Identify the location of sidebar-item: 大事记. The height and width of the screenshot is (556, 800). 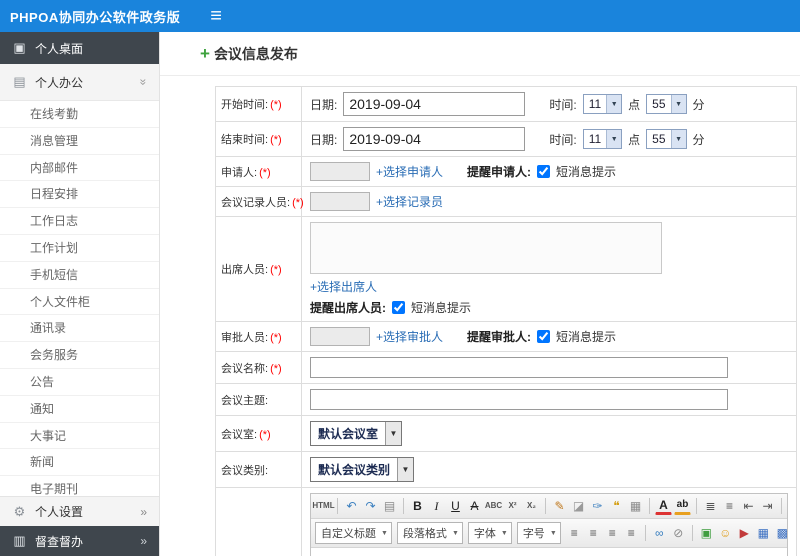
(79, 436).